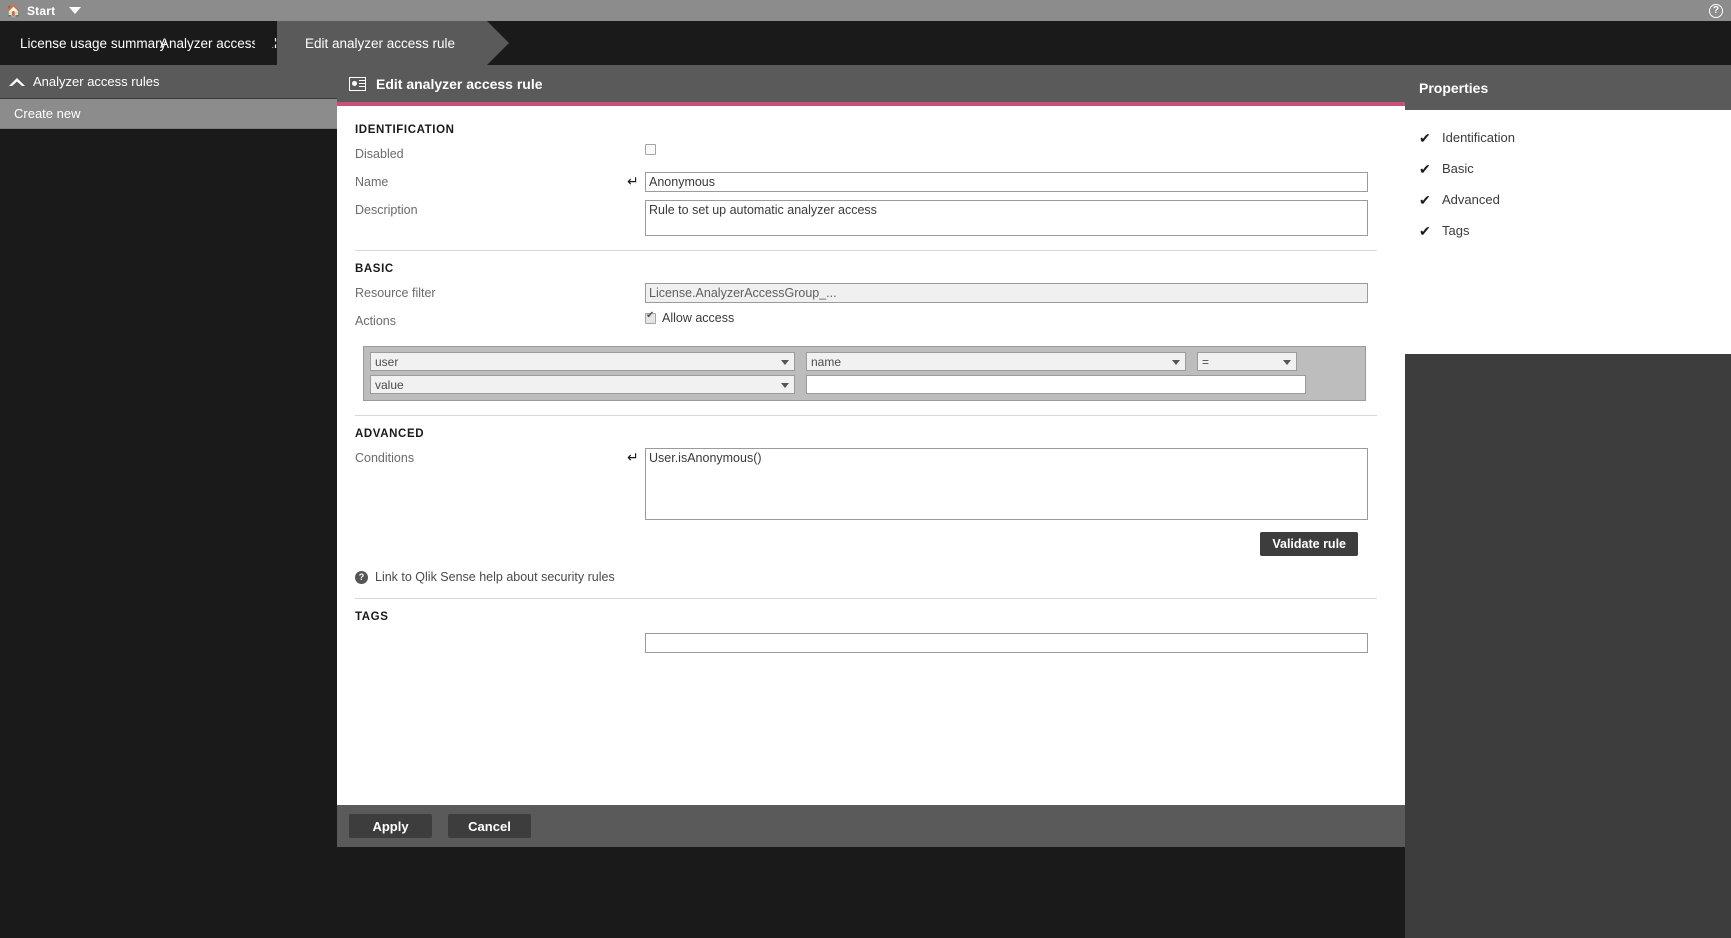  I want to click on cancel-button: Cancel, so click(489, 826).